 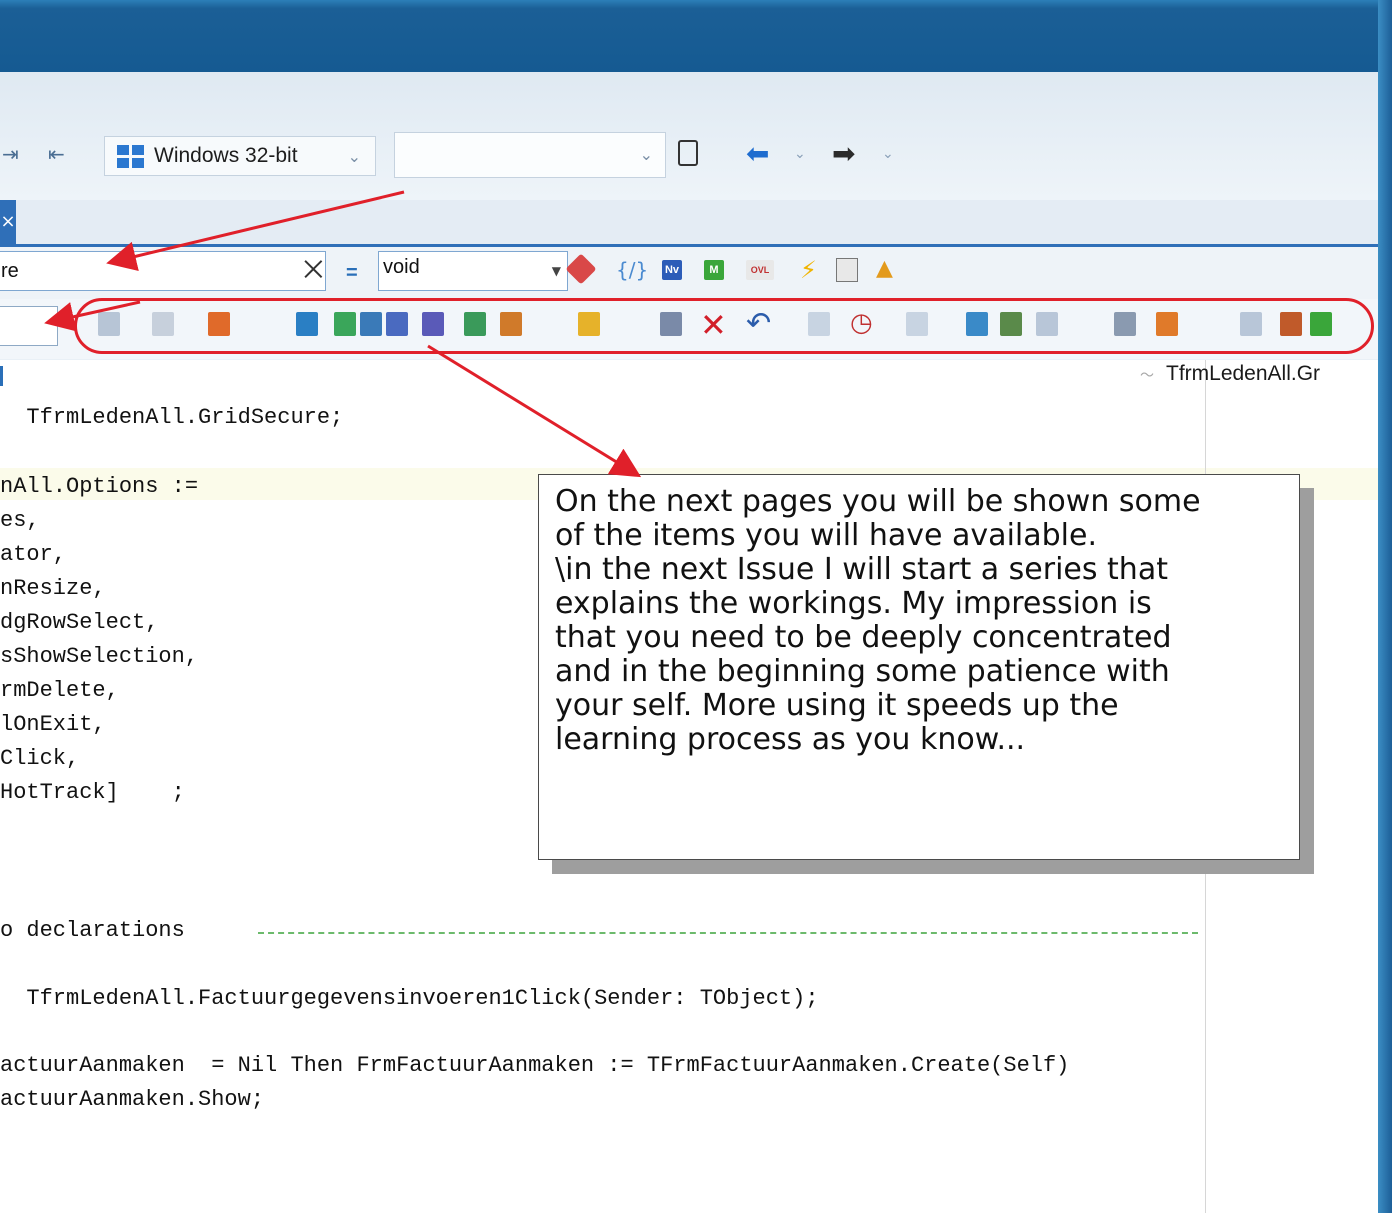 I want to click on arrow-to-callout, so click(x=534, y=411).